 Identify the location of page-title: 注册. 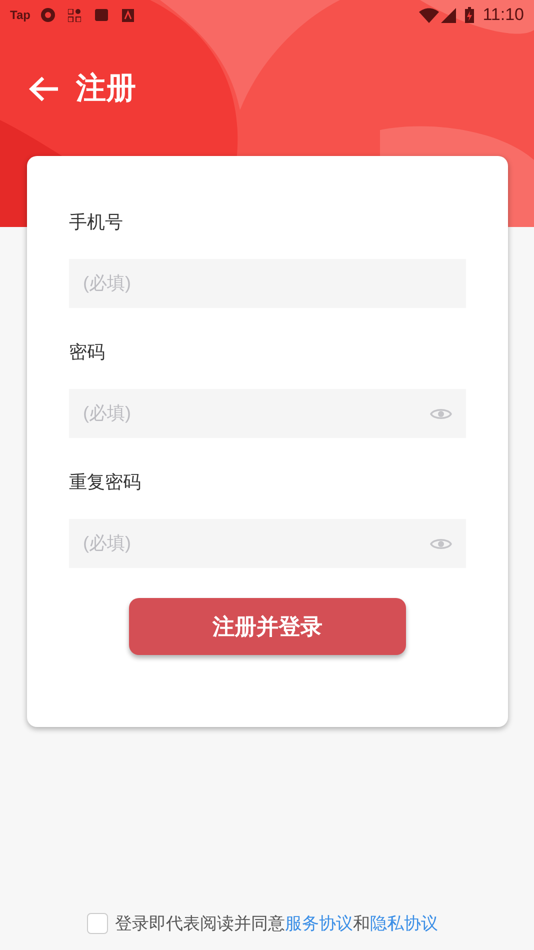
(106, 89).